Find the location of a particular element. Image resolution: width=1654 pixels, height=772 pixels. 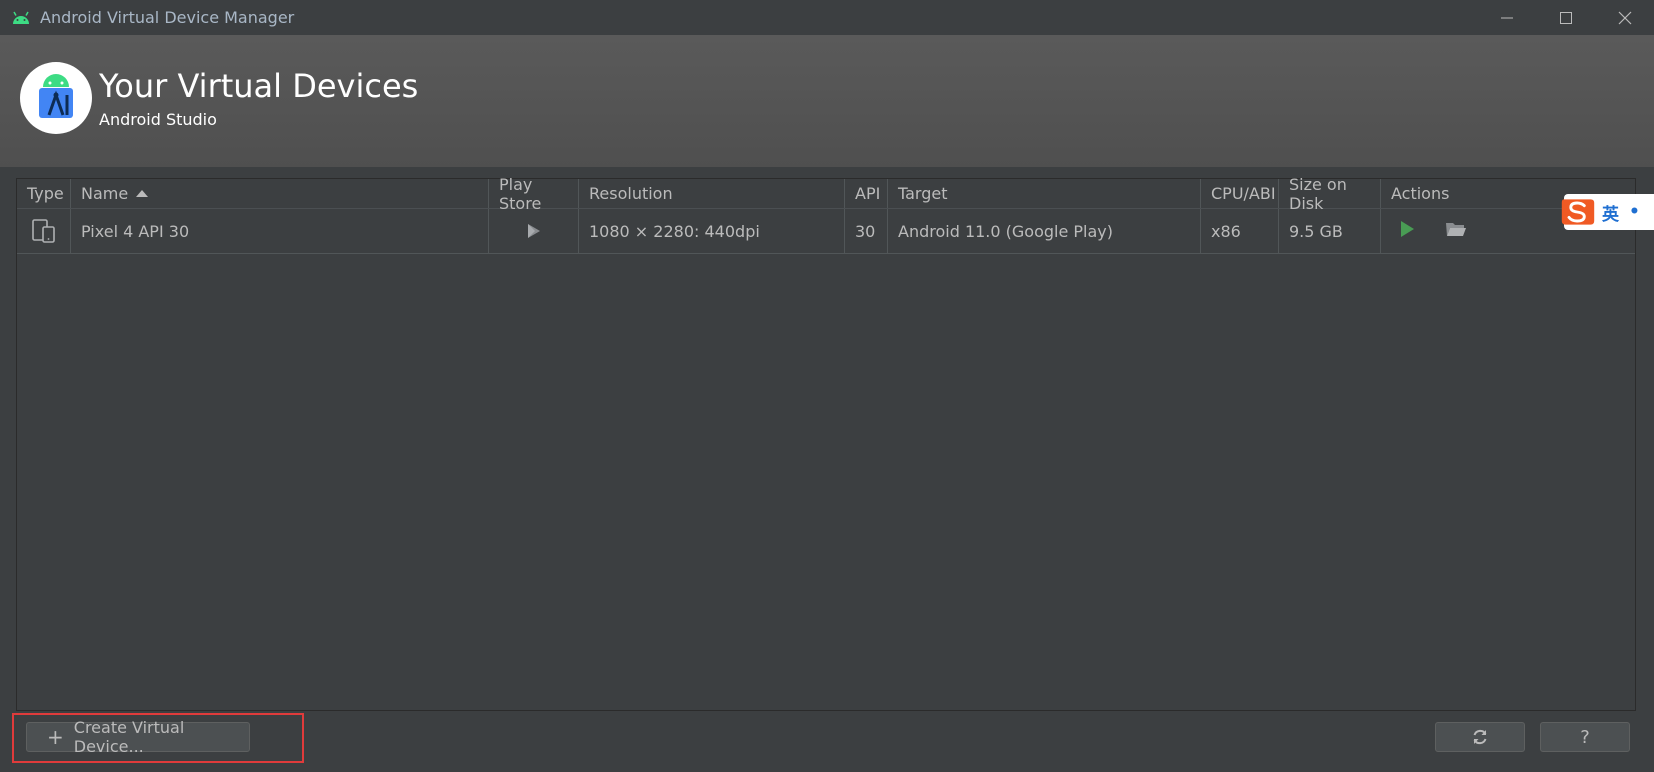

column-header-api: API is located at coordinates (866, 193).